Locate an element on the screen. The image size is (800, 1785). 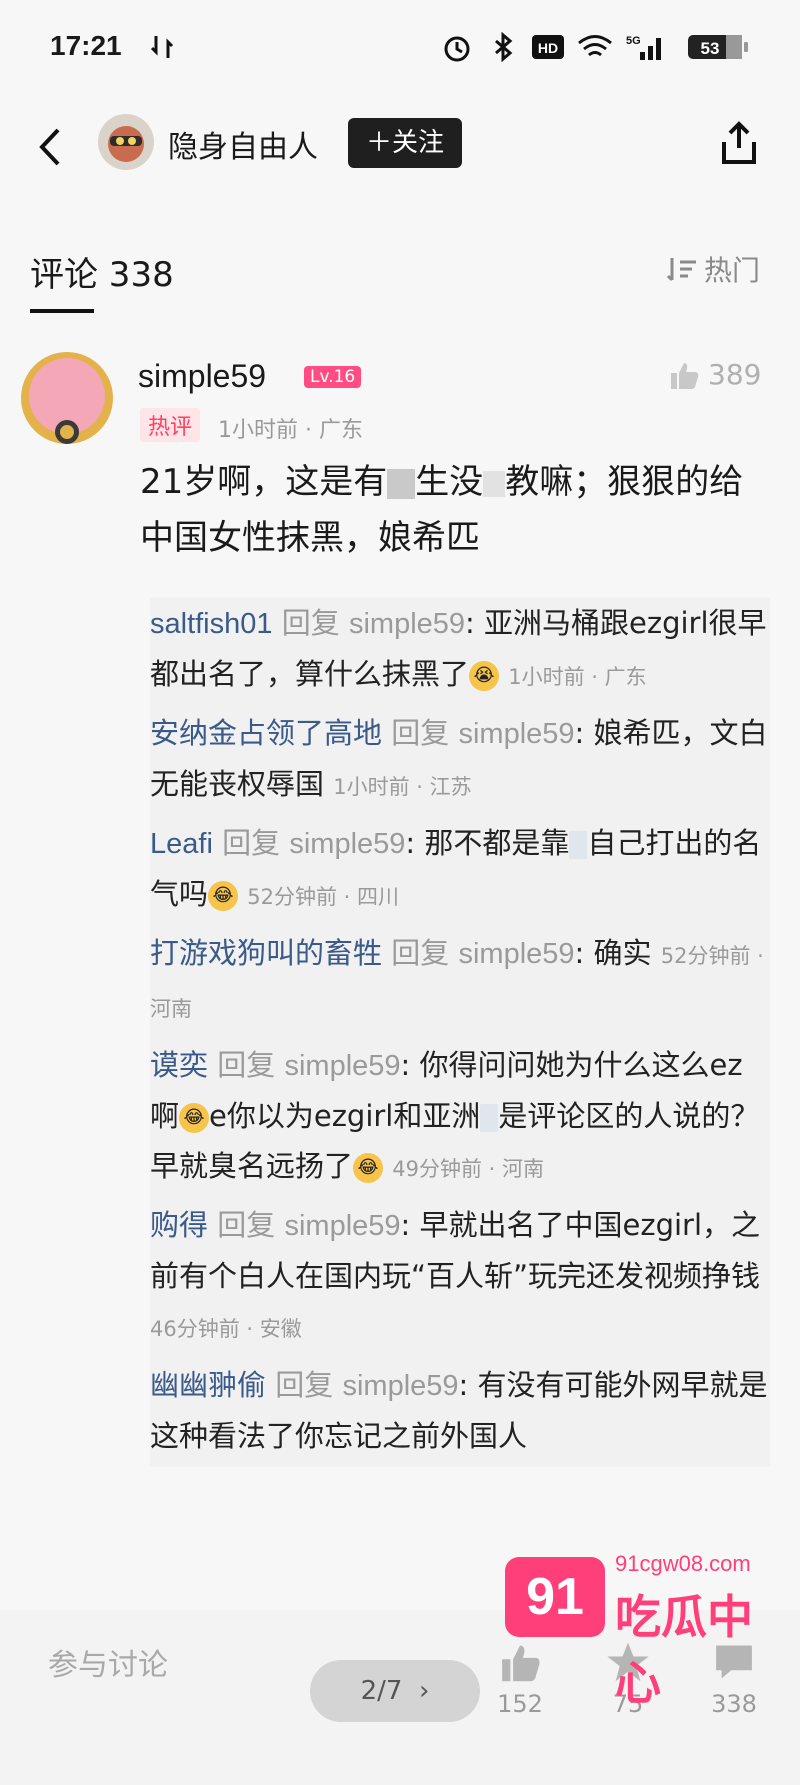
level-badge: Lv.16 is located at coordinates (333, 377).